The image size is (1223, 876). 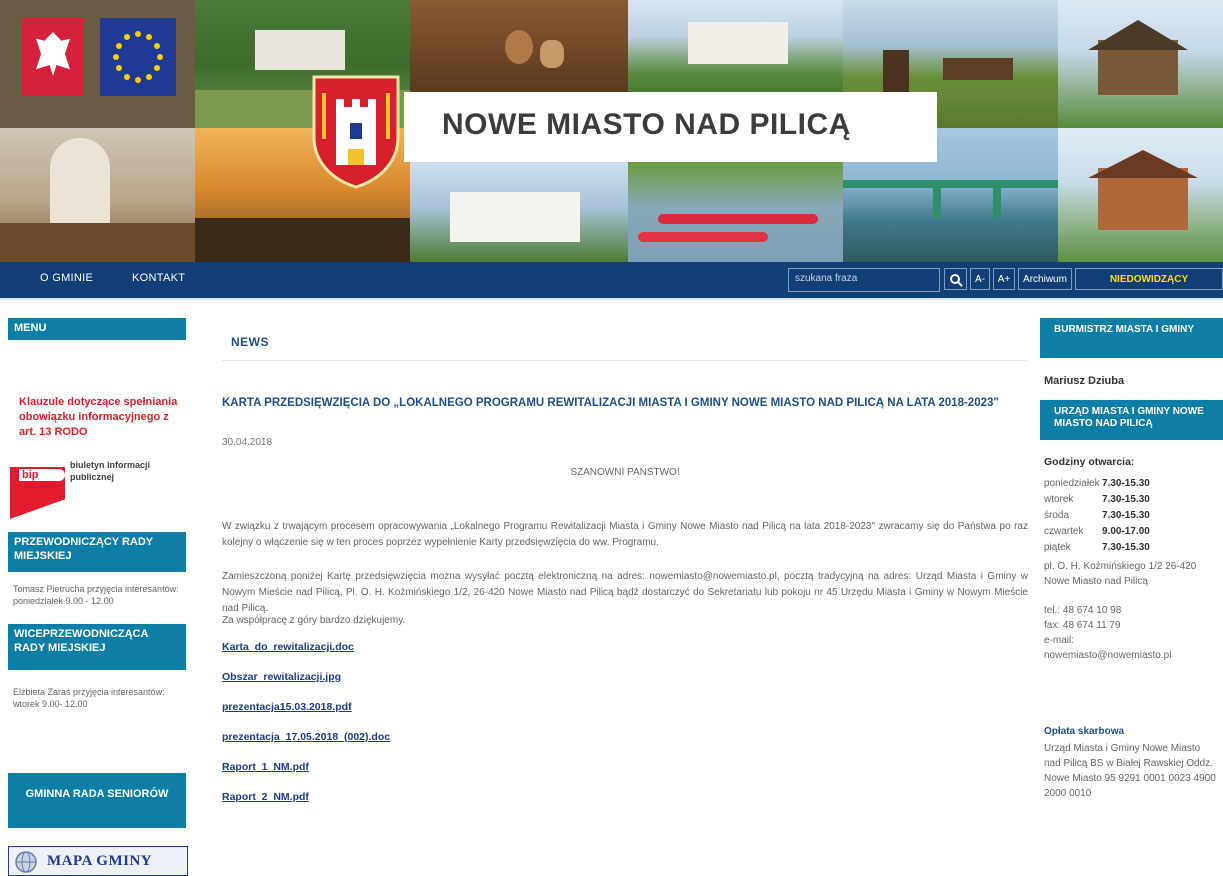 What do you see at coordinates (1097, 547) in the screenshot?
I see `hours-row: piątek 7.30-15.30` at bounding box center [1097, 547].